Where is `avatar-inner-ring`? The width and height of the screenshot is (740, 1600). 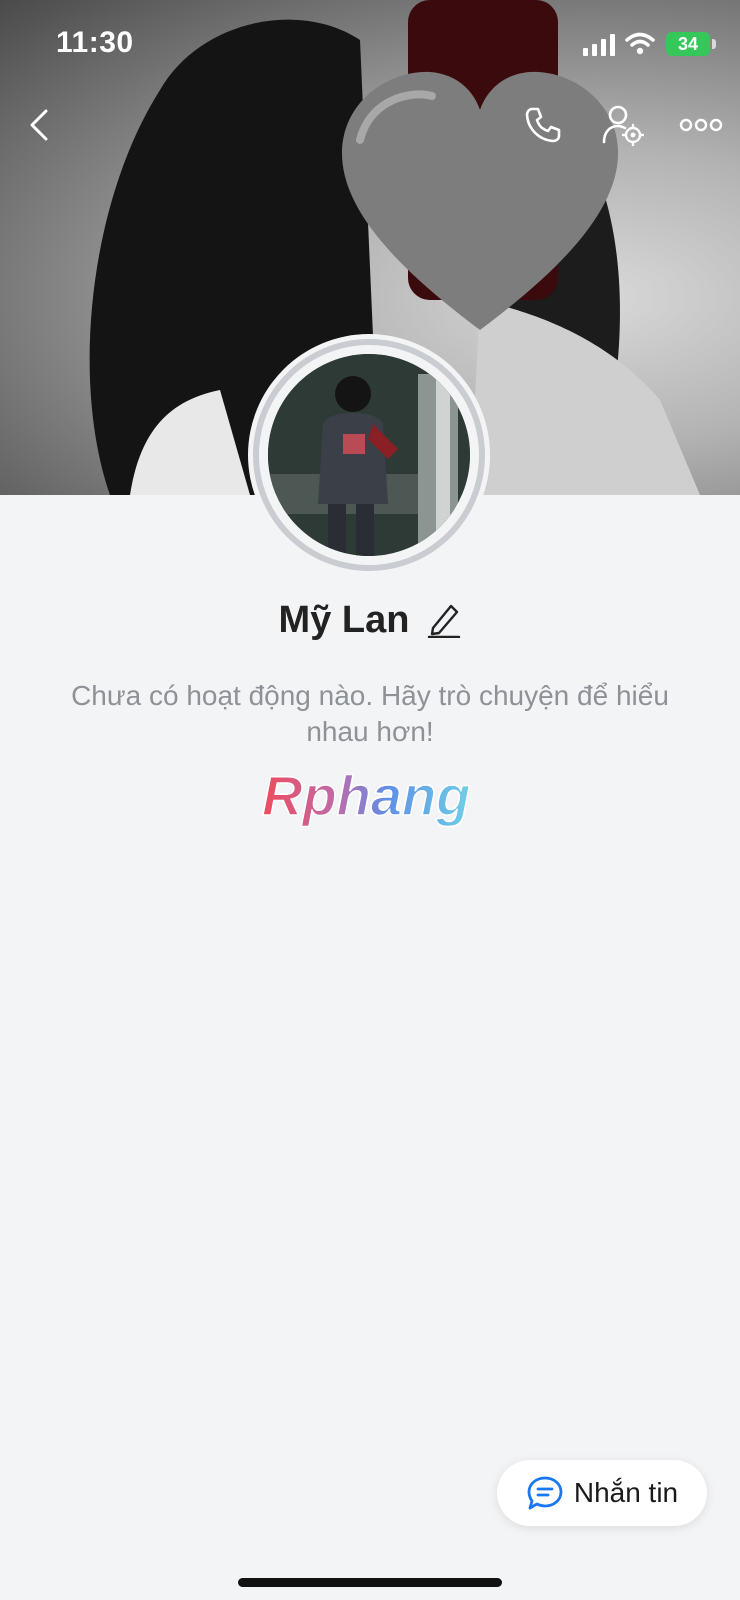
avatar-inner-ring is located at coordinates (369, 455).